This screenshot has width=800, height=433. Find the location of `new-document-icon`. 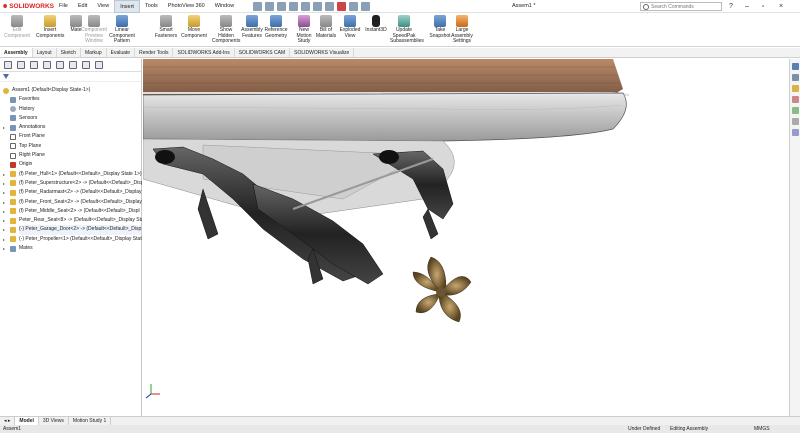

new-document-icon is located at coordinates (270, 6).